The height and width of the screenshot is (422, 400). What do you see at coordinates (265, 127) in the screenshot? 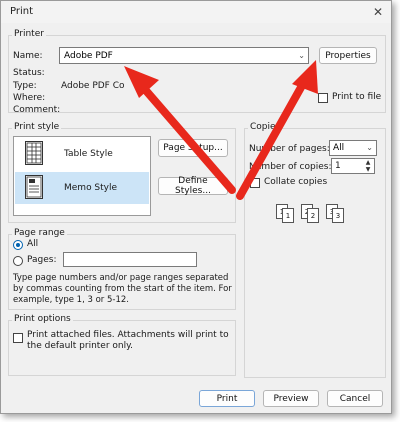
I see `copies-group-label: Copies` at bounding box center [265, 127].